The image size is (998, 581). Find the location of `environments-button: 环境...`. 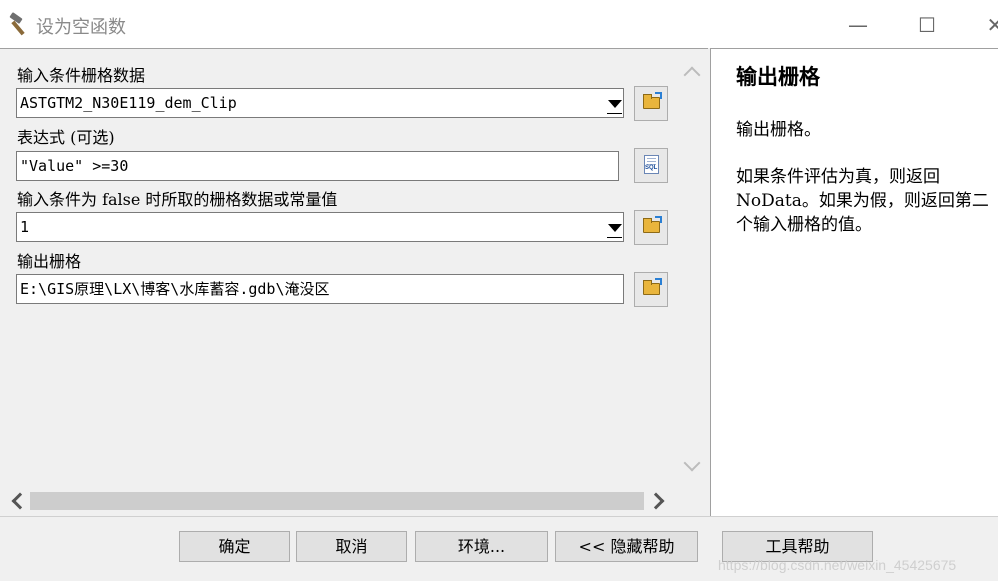

environments-button: 环境... is located at coordinates (481, 546).